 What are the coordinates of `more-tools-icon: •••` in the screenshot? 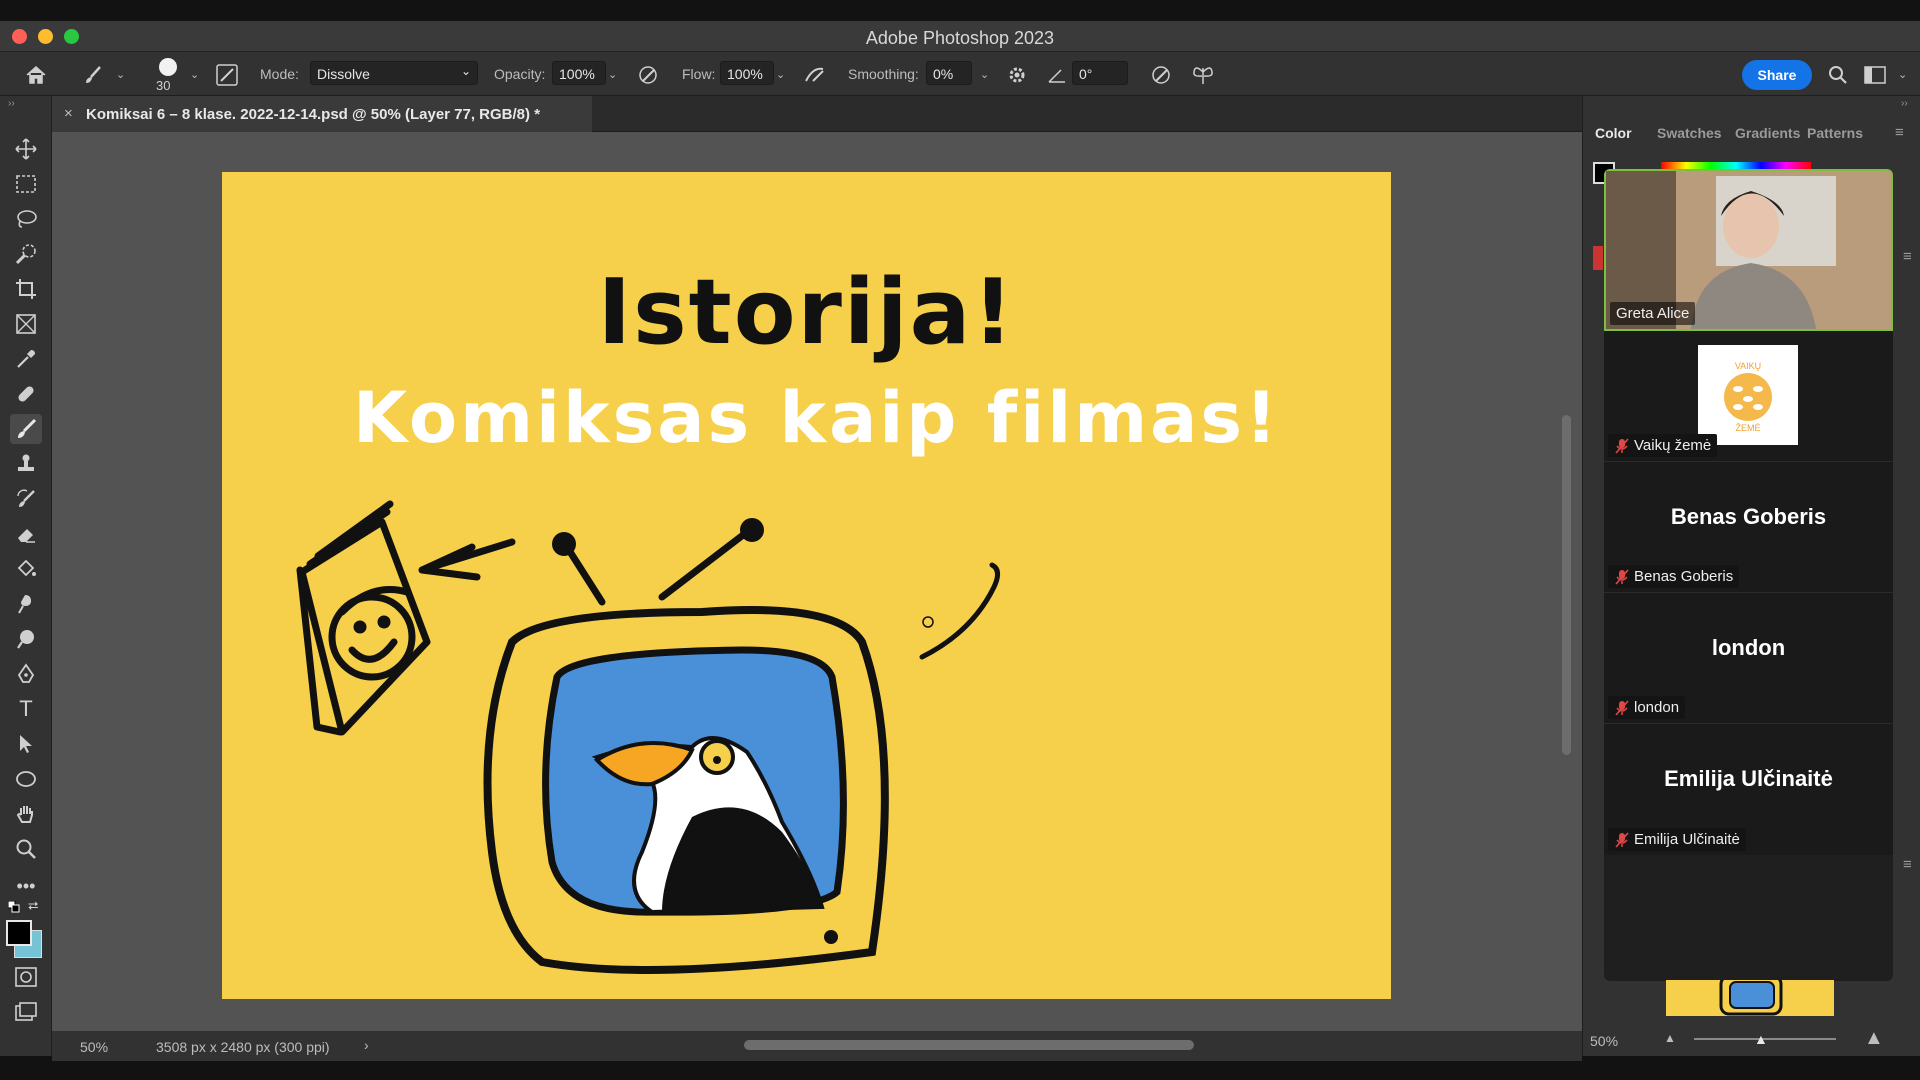 It's located at (26, 886).